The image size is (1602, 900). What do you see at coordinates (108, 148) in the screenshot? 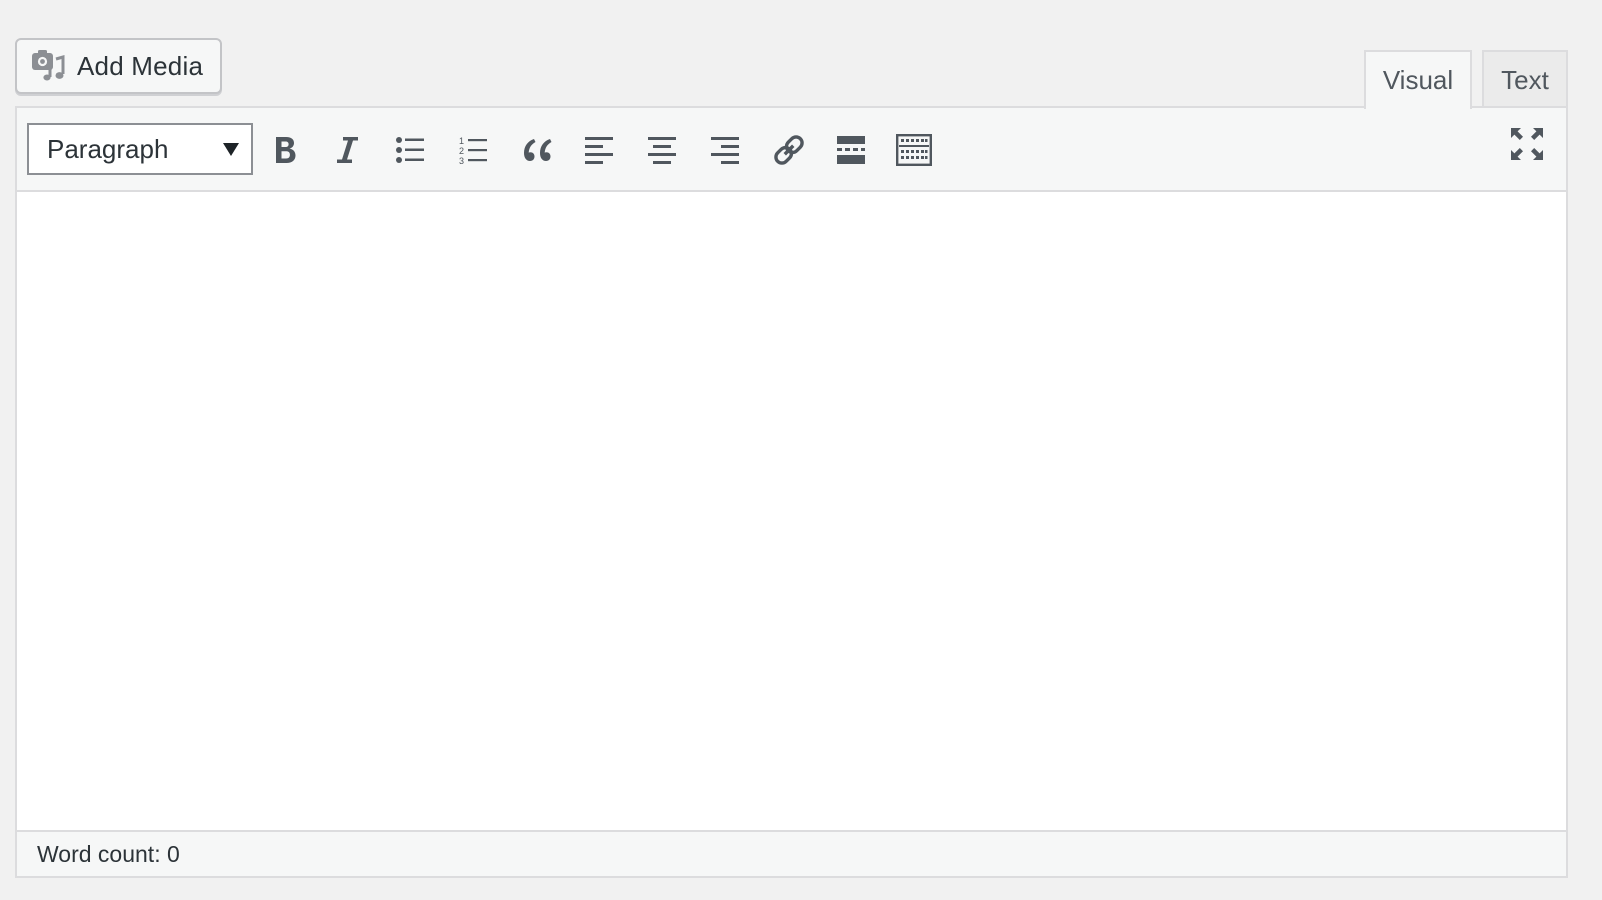
I see `format-select-value: Paragraph` at bounding box center [108, 148].